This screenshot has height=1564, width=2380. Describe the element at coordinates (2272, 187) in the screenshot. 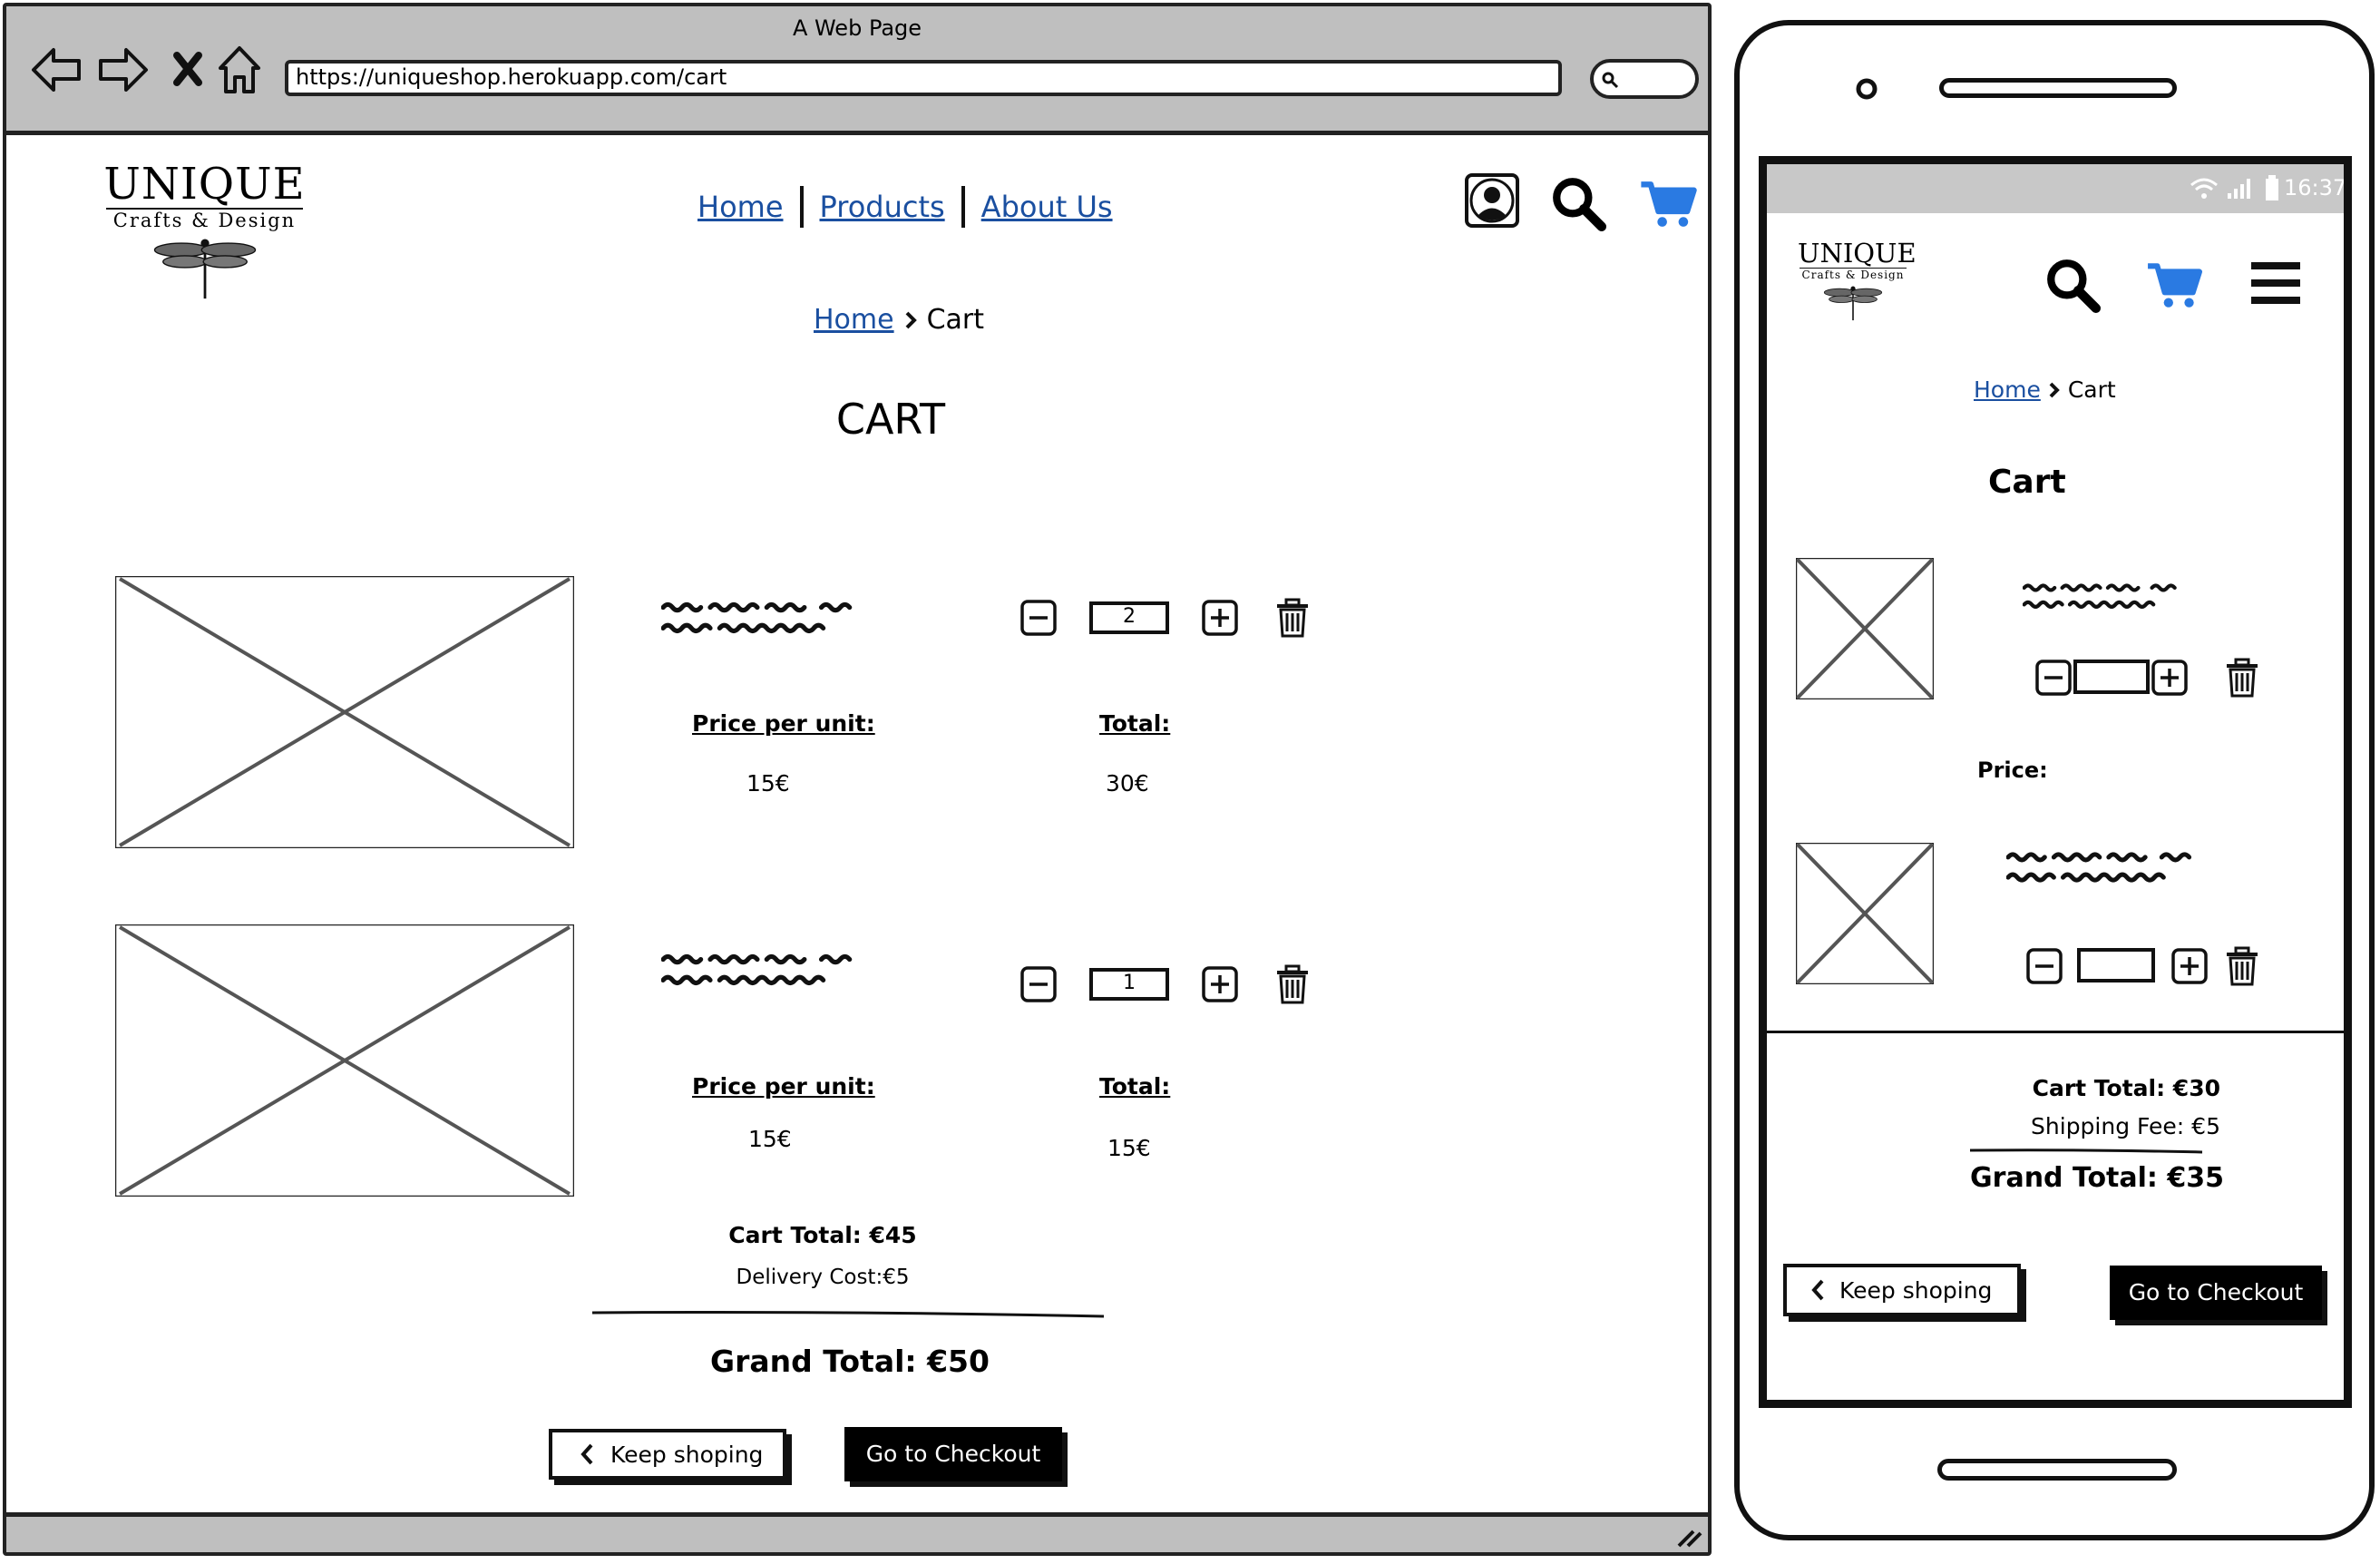

I see `battery-icon` at that location.